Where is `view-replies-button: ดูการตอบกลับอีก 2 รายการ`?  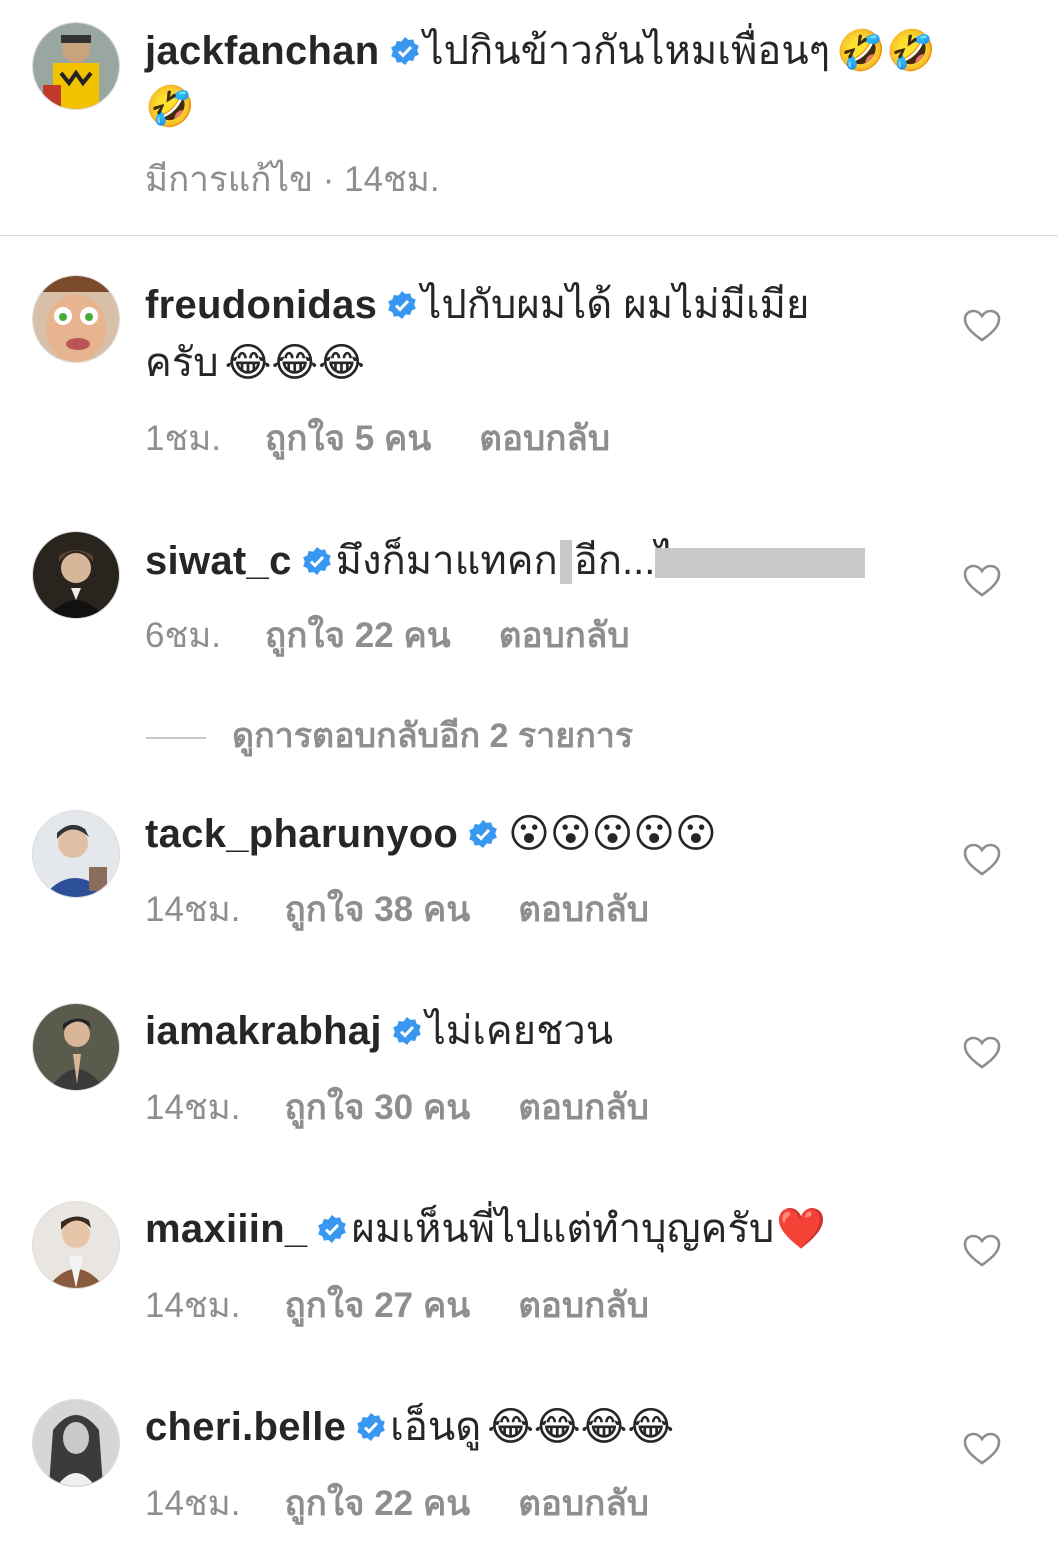
view-replies-button: ดูการตอบกลับอีก 2 รายการ is located at coordinates (389, 735).